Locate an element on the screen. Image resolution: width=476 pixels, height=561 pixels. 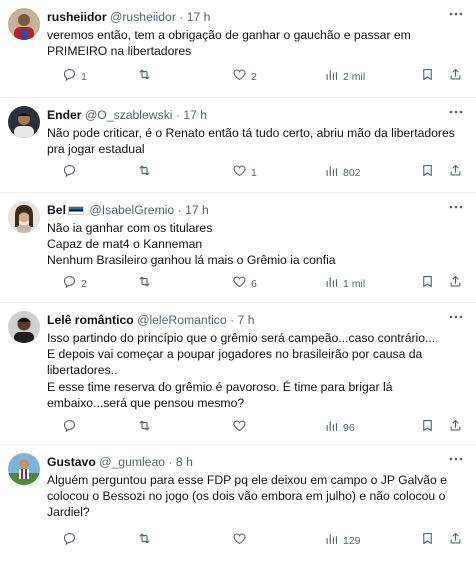
views-button: 802 is located at coordinates (342, 173).